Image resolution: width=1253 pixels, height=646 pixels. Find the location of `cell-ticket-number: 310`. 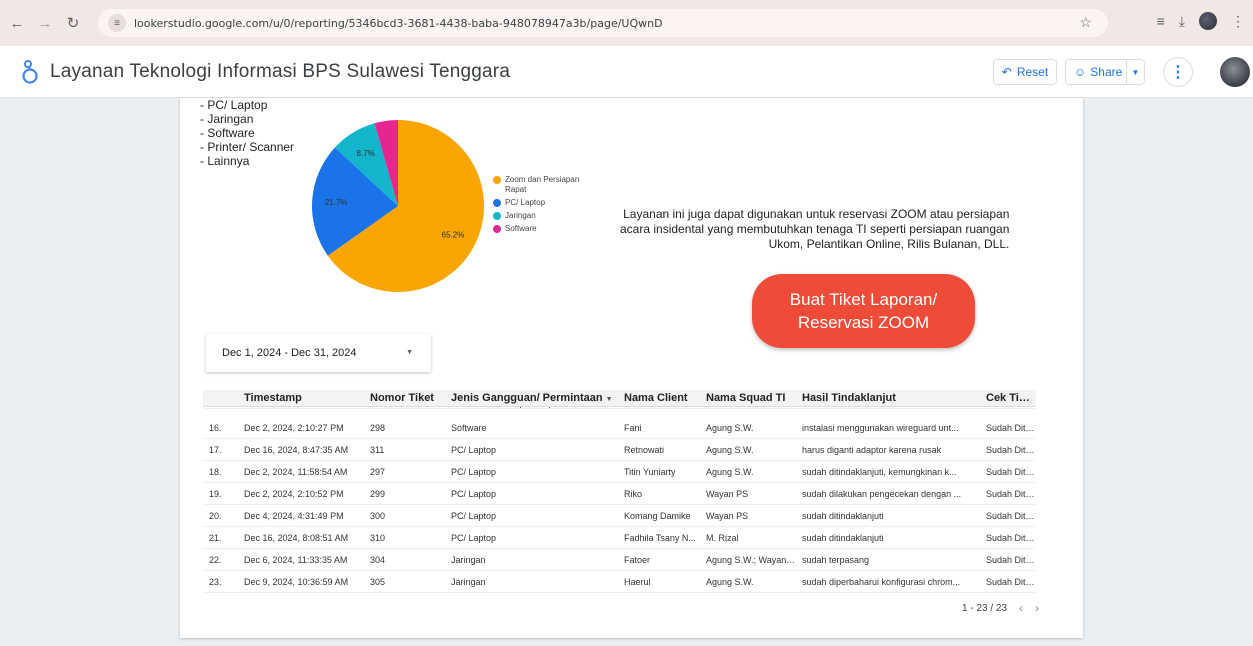

cell-ticket-number: 310 is located at coordinates (378, 538).